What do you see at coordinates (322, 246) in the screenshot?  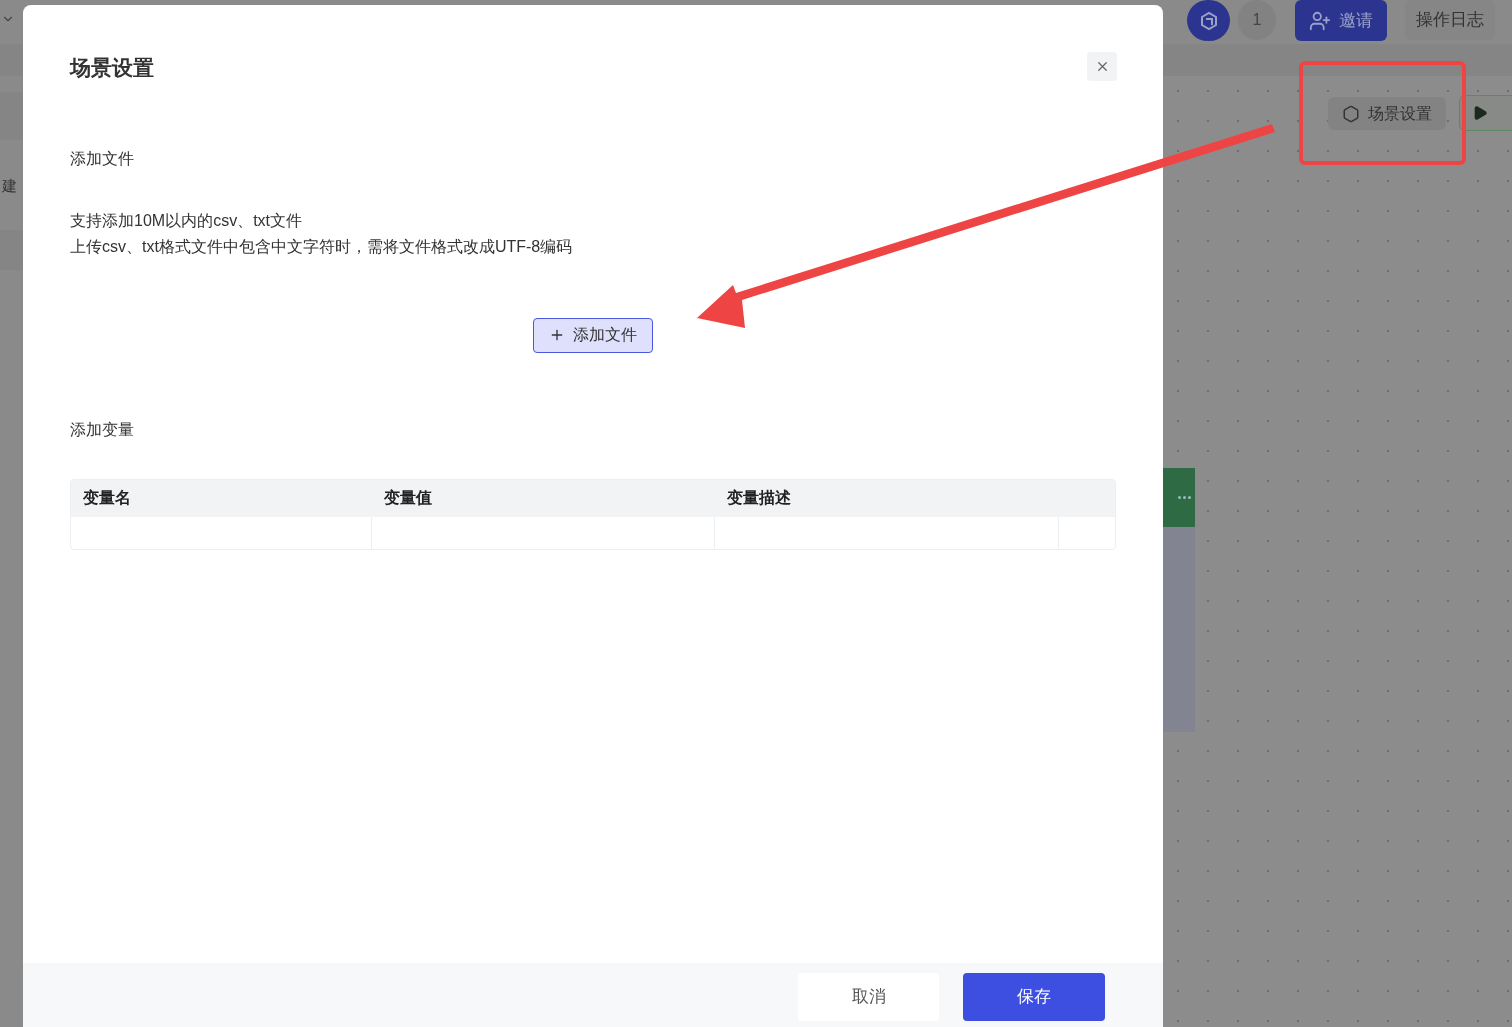 I see `note-text: 上传csv、txt格式文件中包含中文字符时，需将文件格式改成UTF-8编码` at bounding box center [322, 246].